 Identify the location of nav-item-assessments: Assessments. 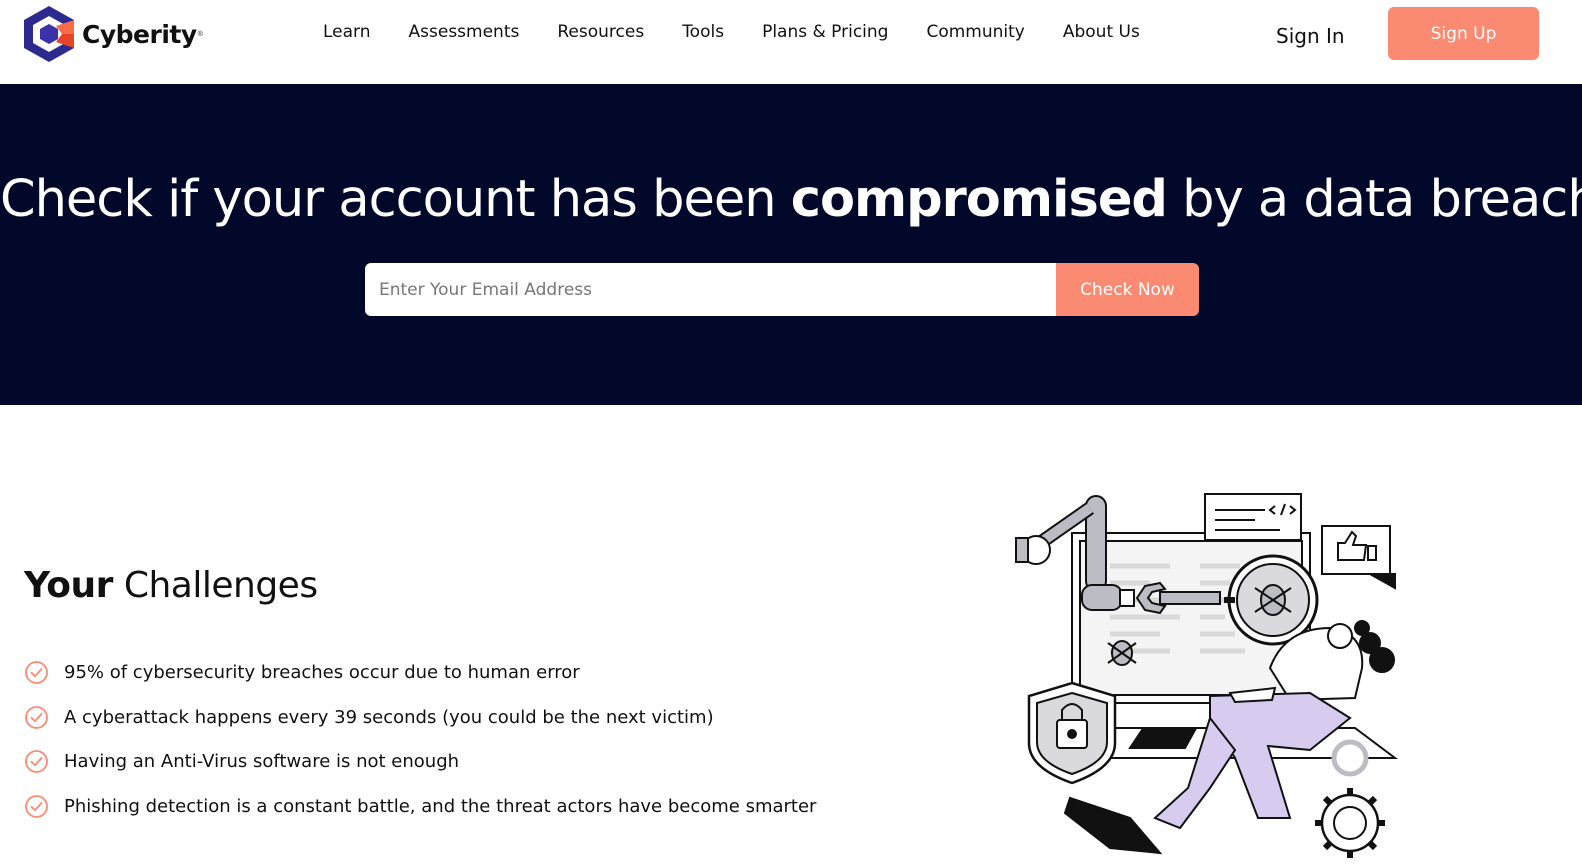
(464, 32).